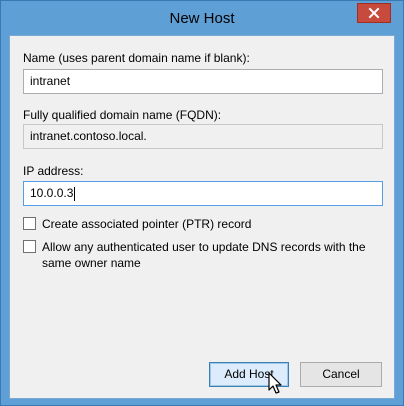 This screenshot has width=404, height=406. I want to click on name-input: intranet, so click(203, 81).